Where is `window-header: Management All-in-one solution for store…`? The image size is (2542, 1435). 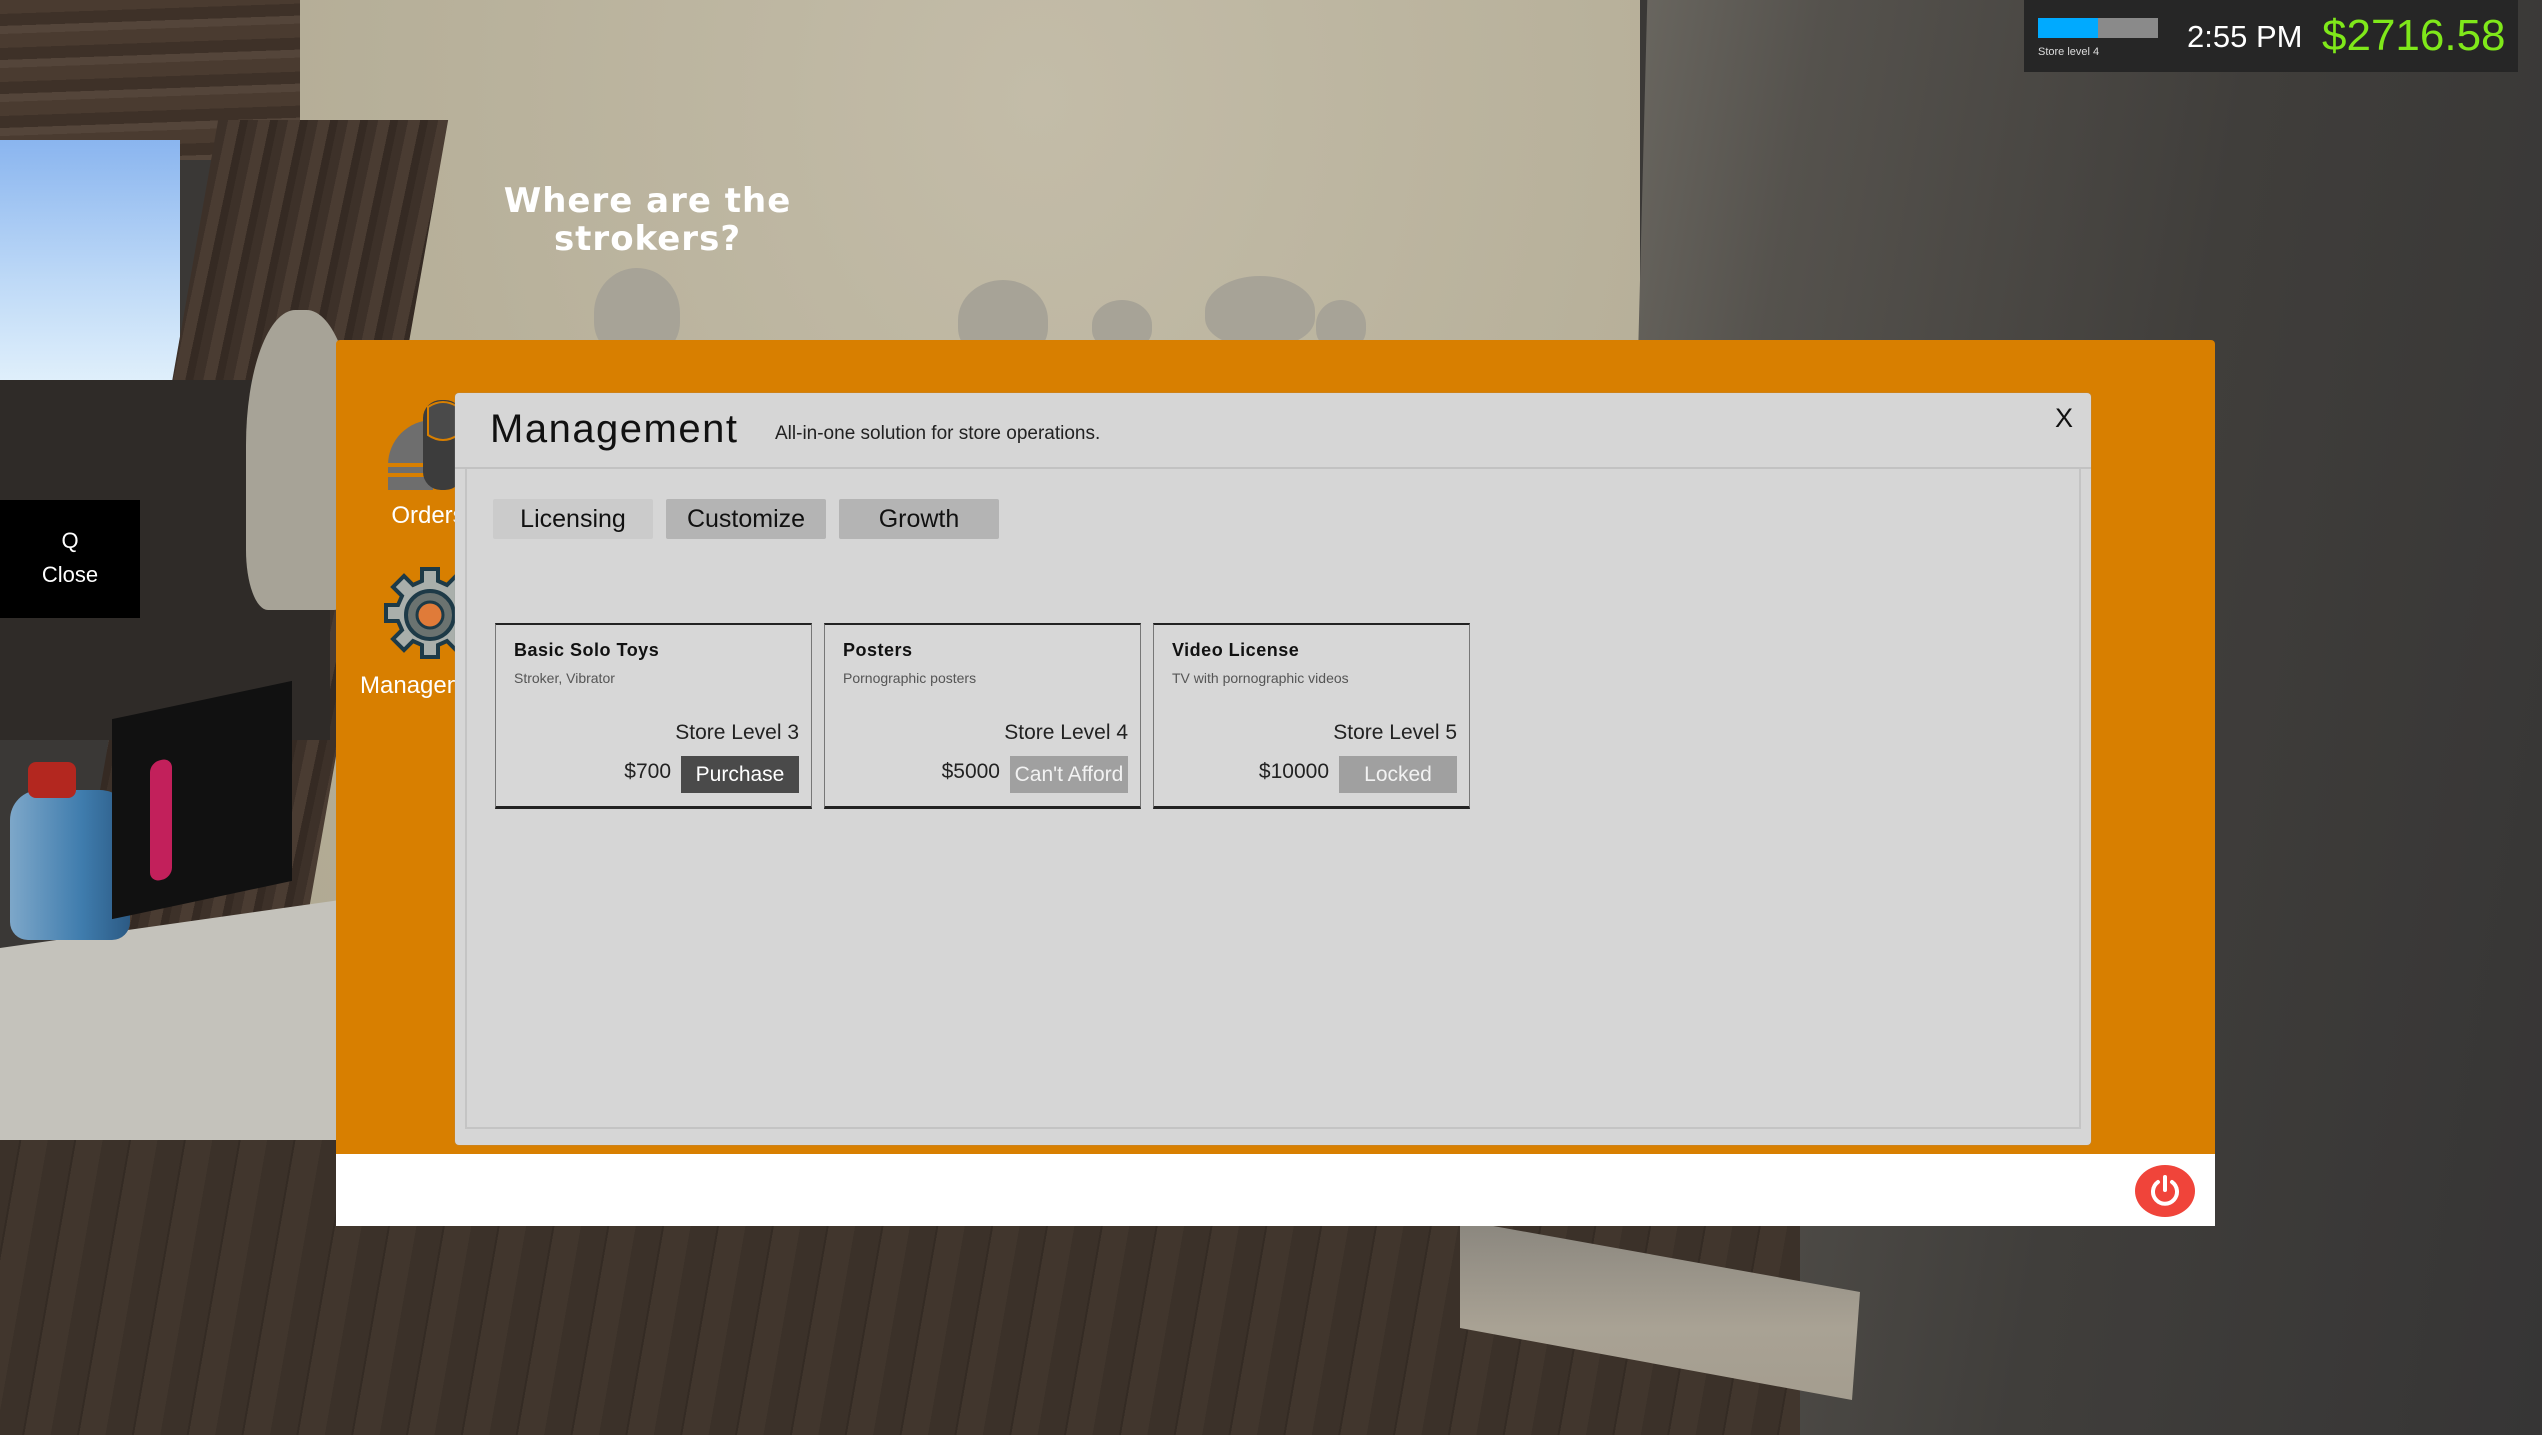
window-header: Management All-in-one solution for store… is located at coordinates (1273, 431).